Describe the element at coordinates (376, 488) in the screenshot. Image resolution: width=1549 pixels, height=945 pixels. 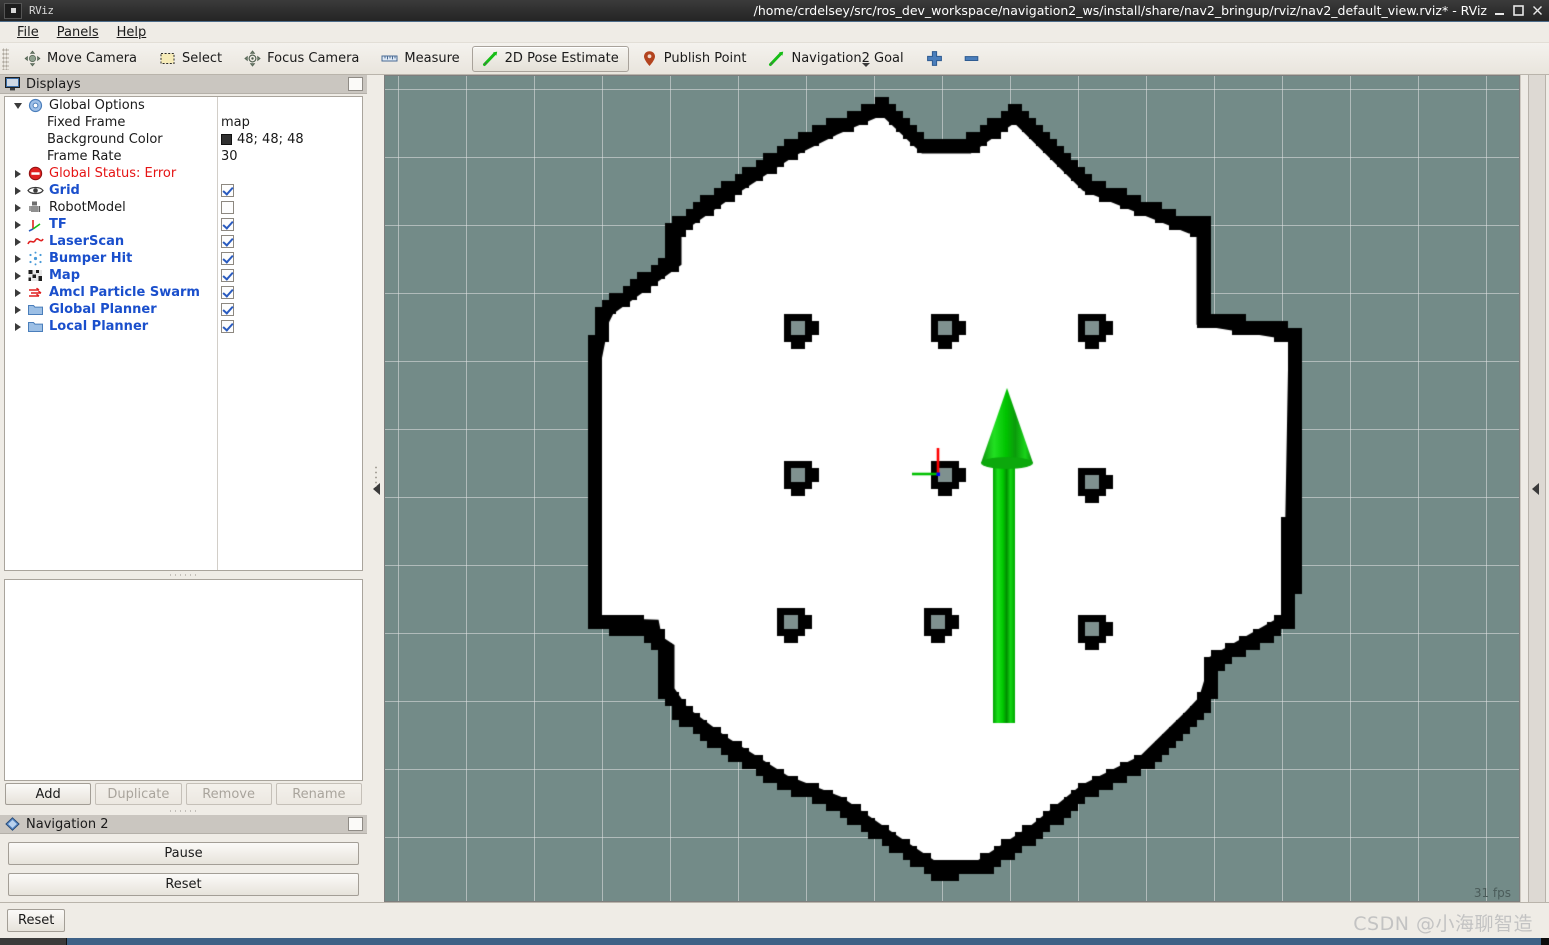
I see `left-dock-collapse-handle` at that location.